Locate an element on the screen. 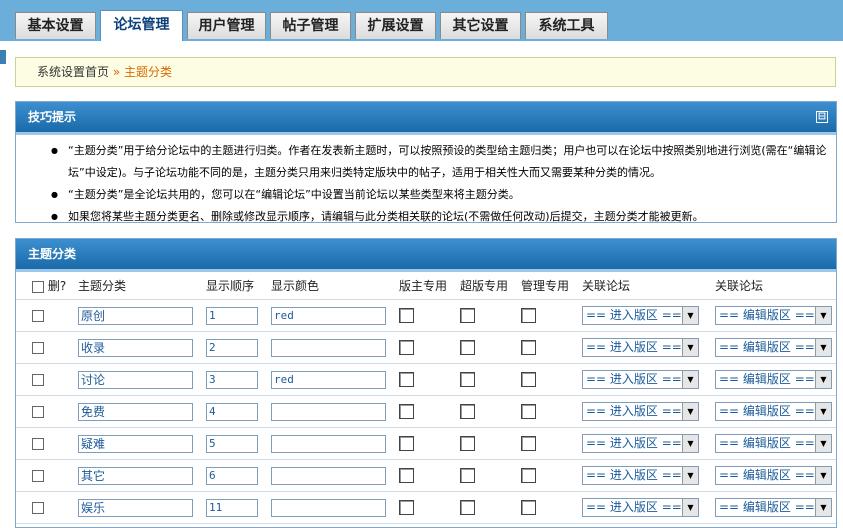  tab-post-management: 帖子管理 is located at coordinates (310, 25).